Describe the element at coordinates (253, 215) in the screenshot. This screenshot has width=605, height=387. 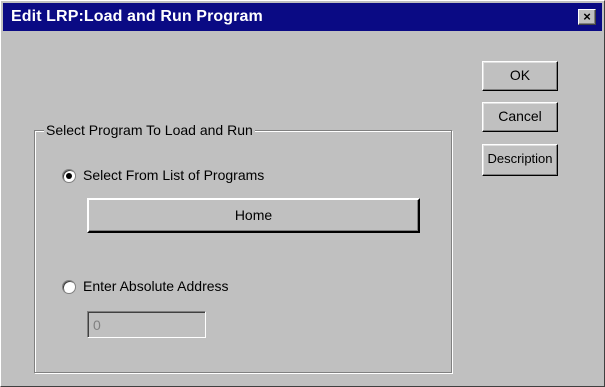
I see `program-select-button: Home` at that location.